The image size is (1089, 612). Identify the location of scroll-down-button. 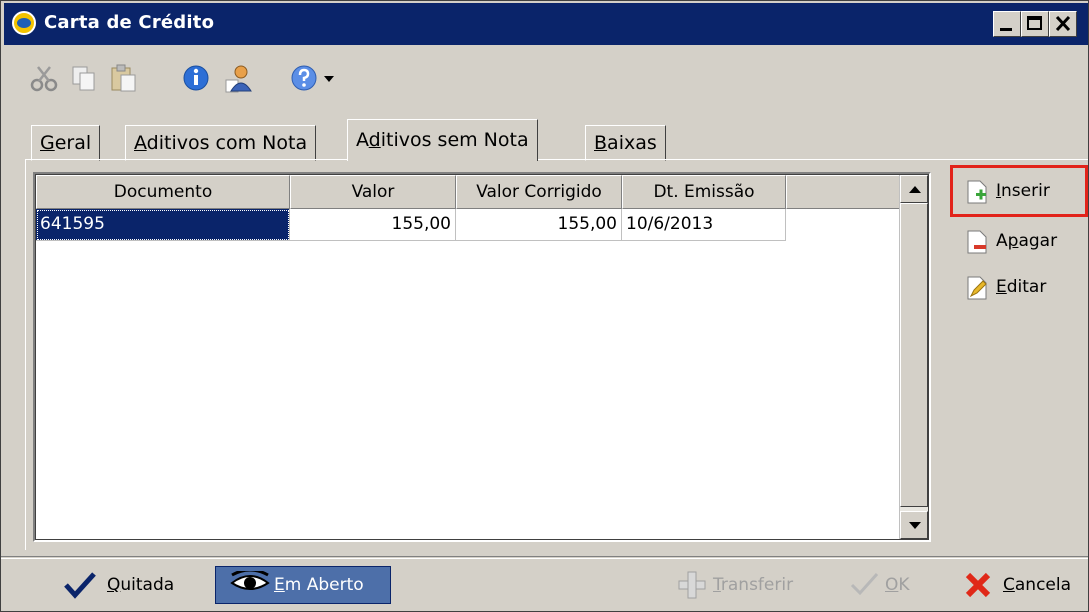
(914, 525).